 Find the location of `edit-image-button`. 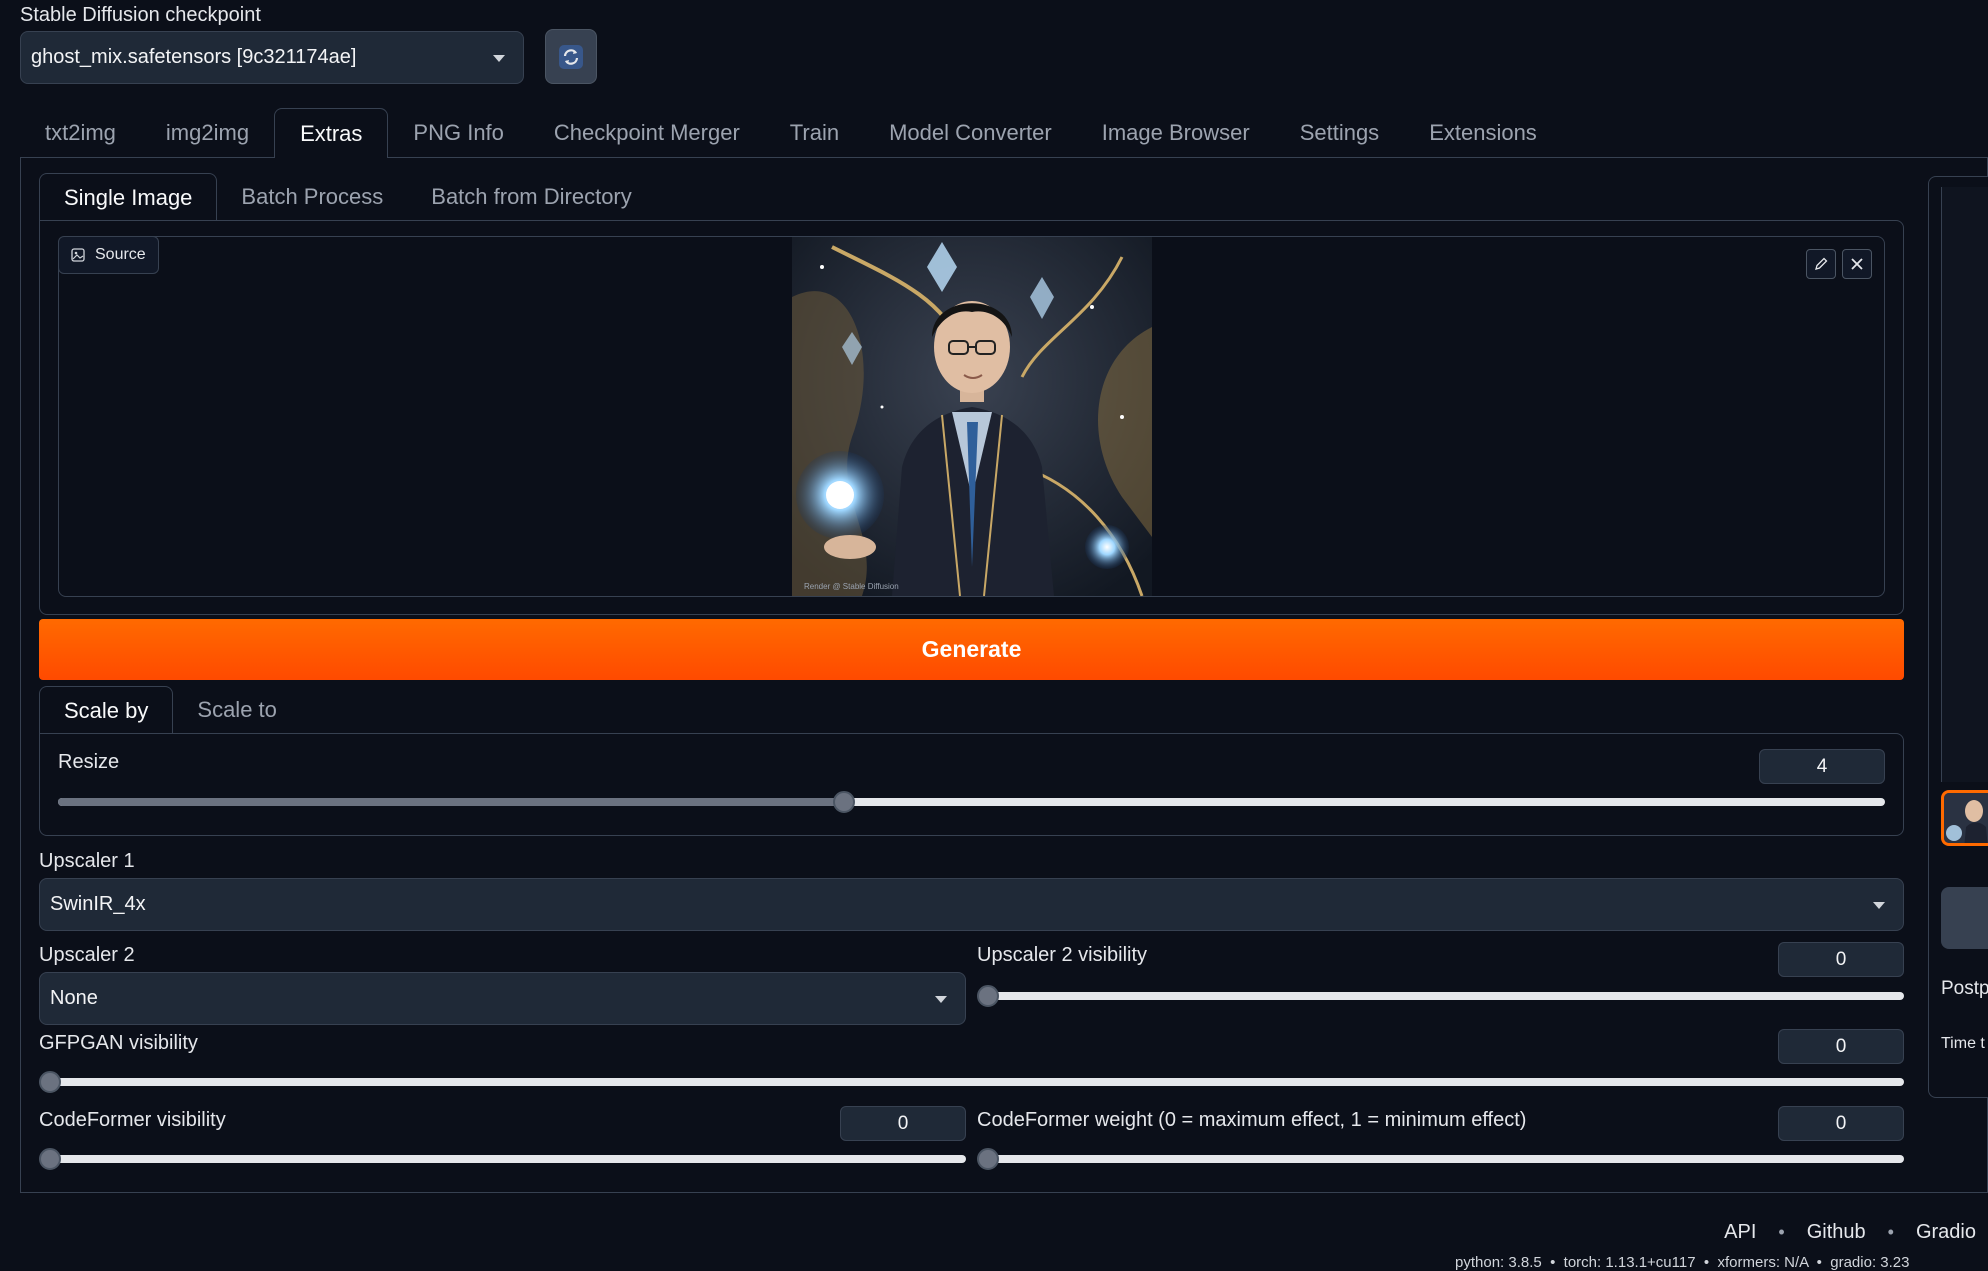

edit-image-button is located at coordinates (1821, 264).